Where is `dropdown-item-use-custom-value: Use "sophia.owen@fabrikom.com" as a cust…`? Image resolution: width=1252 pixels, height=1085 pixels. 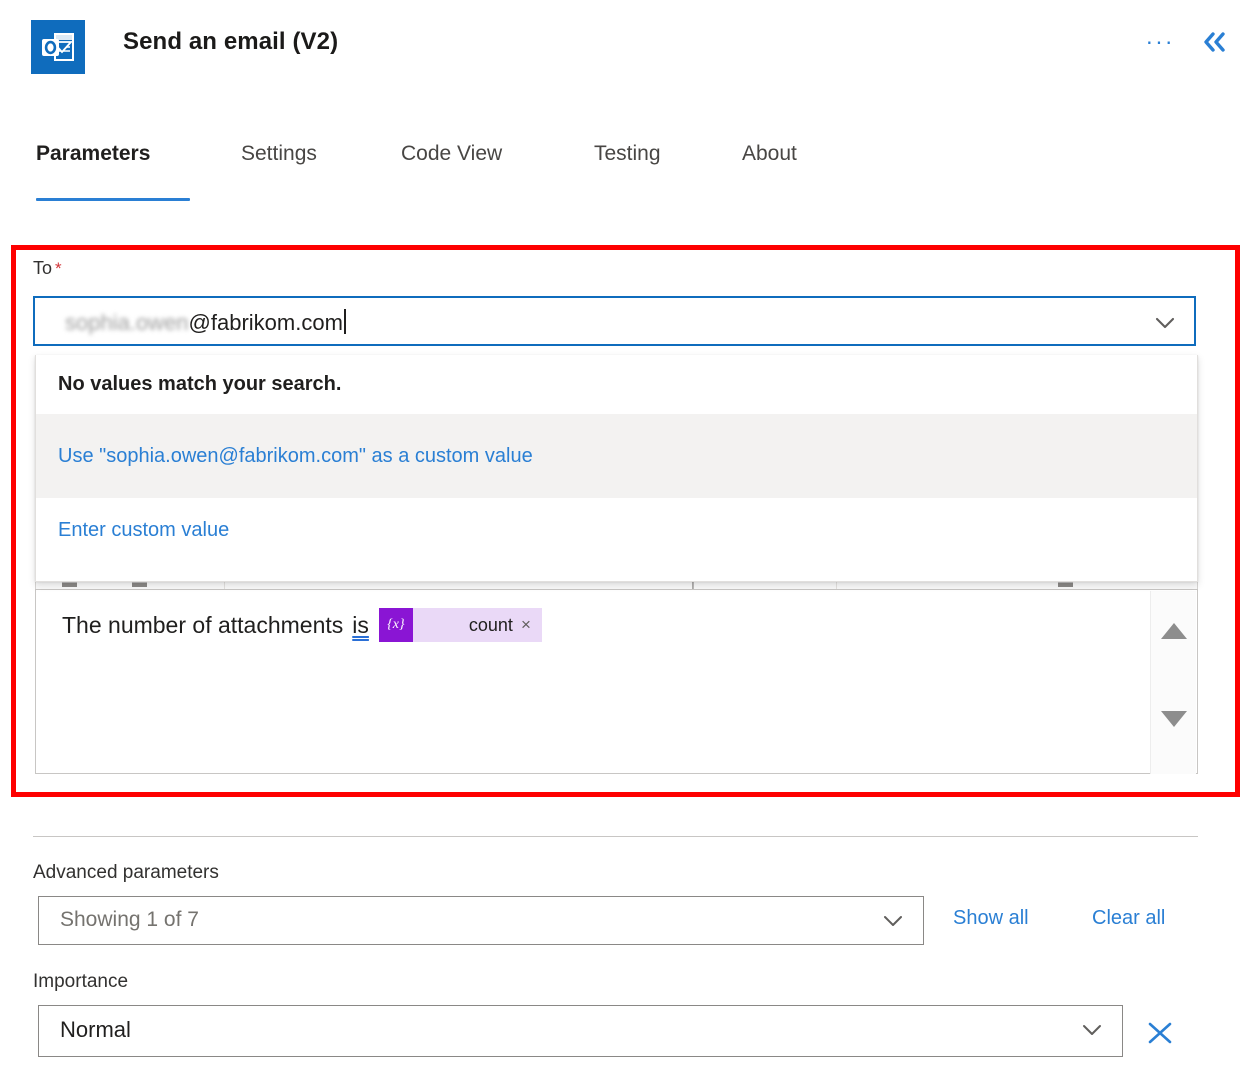
dropdown-item-use-custom-value: Use "sophia.owen@fabrikom.com" as a cust… is located at coordinates (616, 456).